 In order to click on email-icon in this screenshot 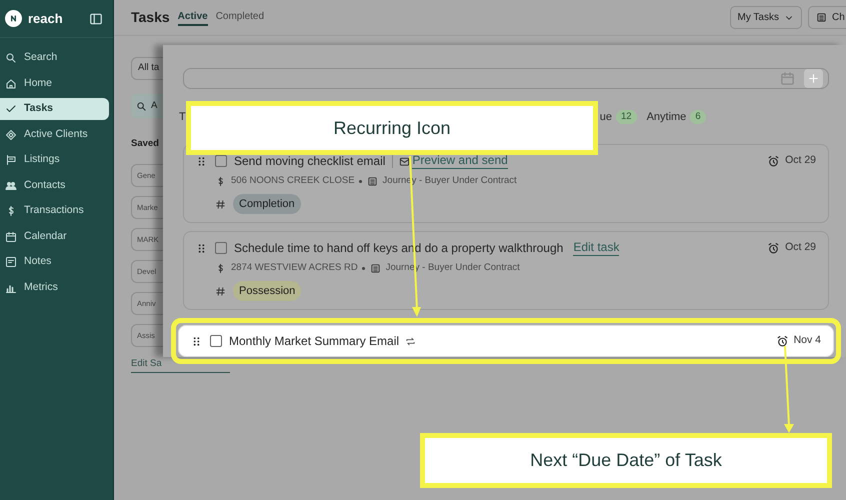, I will do `click(404, 161)`.